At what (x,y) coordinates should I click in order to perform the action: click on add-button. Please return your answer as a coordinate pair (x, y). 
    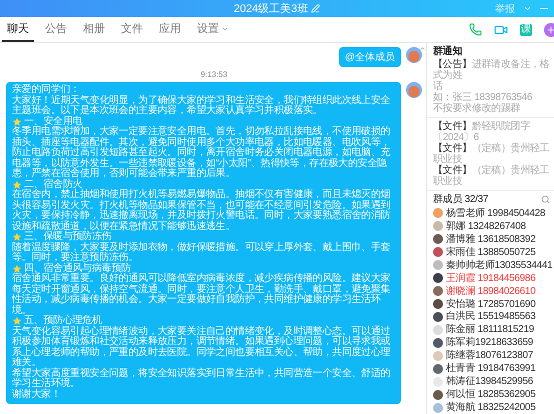
    Looking at the image, I should click on (549, 29).